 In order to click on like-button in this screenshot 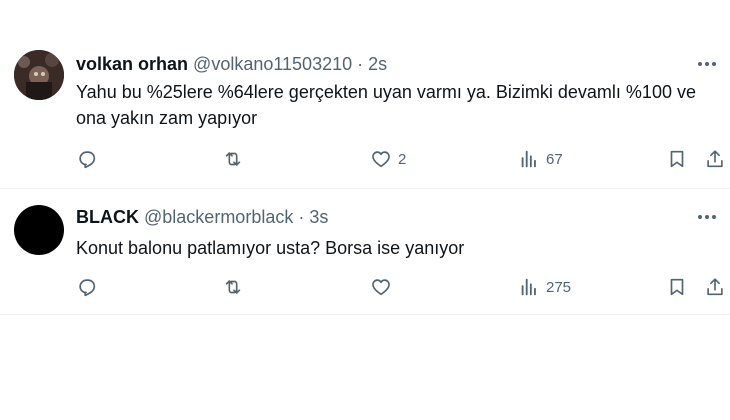, I will do `click(384, 287)`.